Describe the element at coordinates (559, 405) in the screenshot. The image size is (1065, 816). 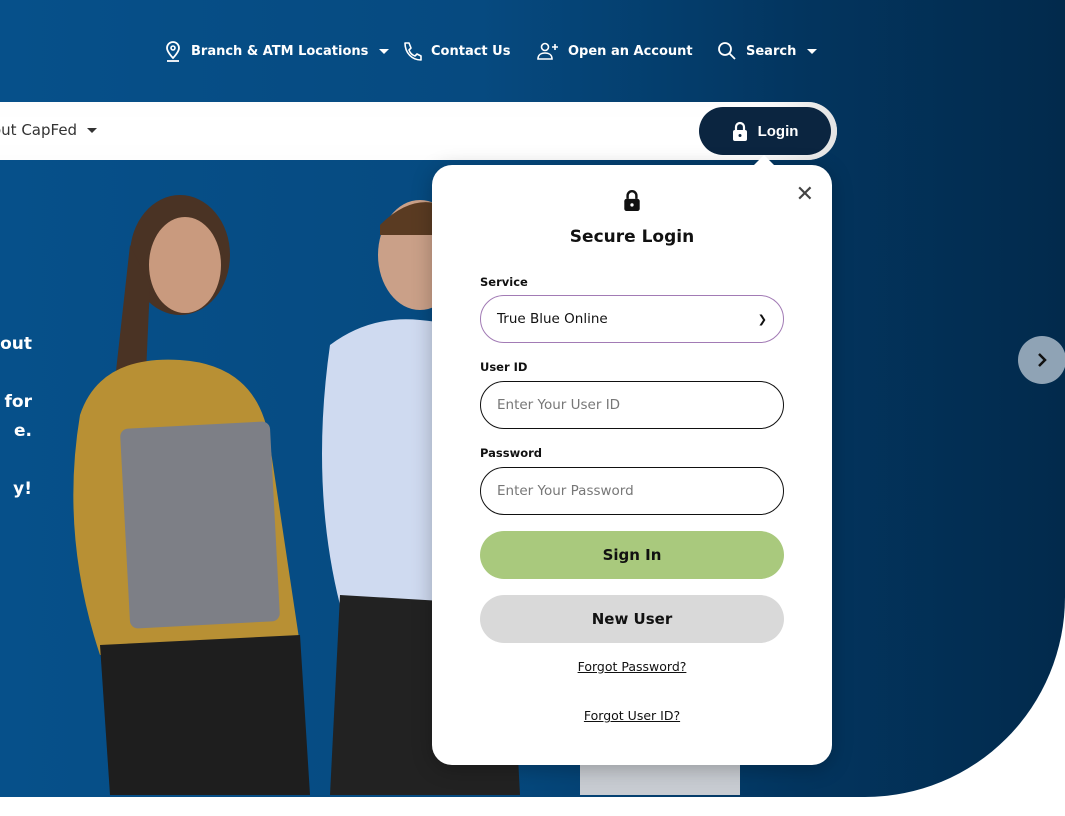
I see `userid-placeholder: Enter Your User ID` at that location.